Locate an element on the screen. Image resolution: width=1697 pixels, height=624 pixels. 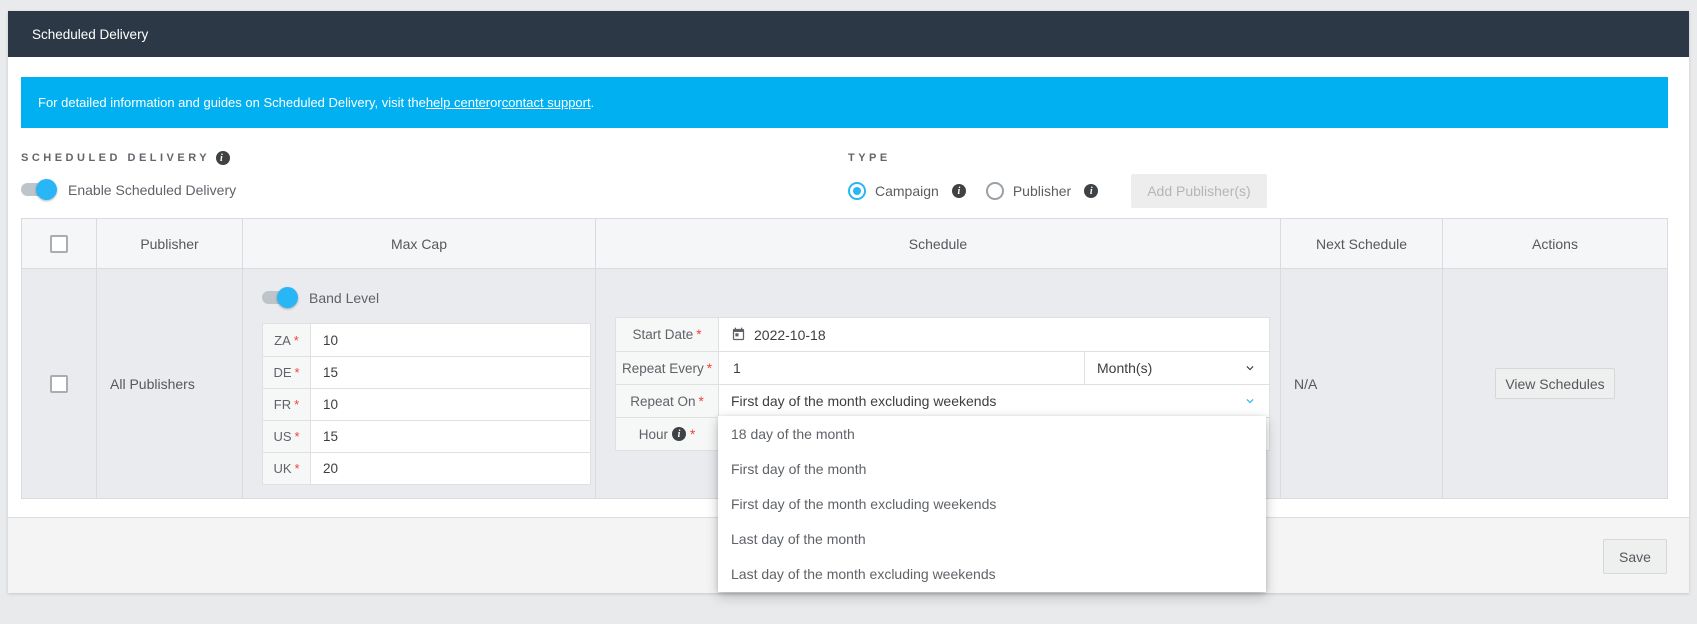
cap-row-us: US * is located at coordinates (426, 436).